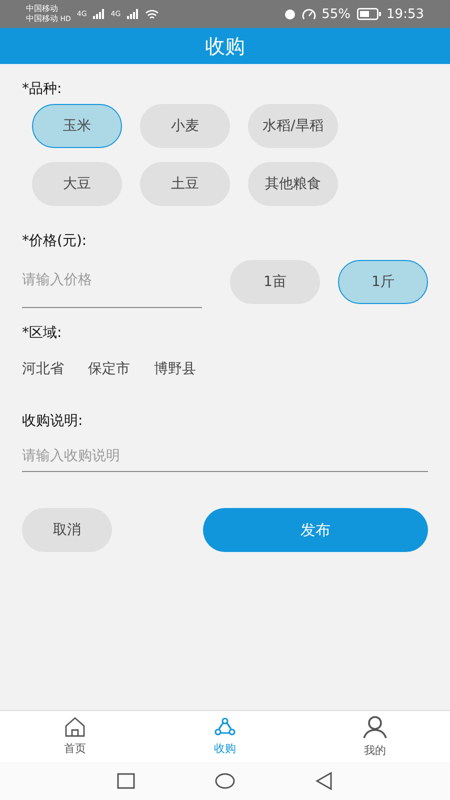 This screenshot has height=800, width=450. Describe the element at coordinates (185, 126) in the screenshot. I see `variety-option: 小麦` at that location.